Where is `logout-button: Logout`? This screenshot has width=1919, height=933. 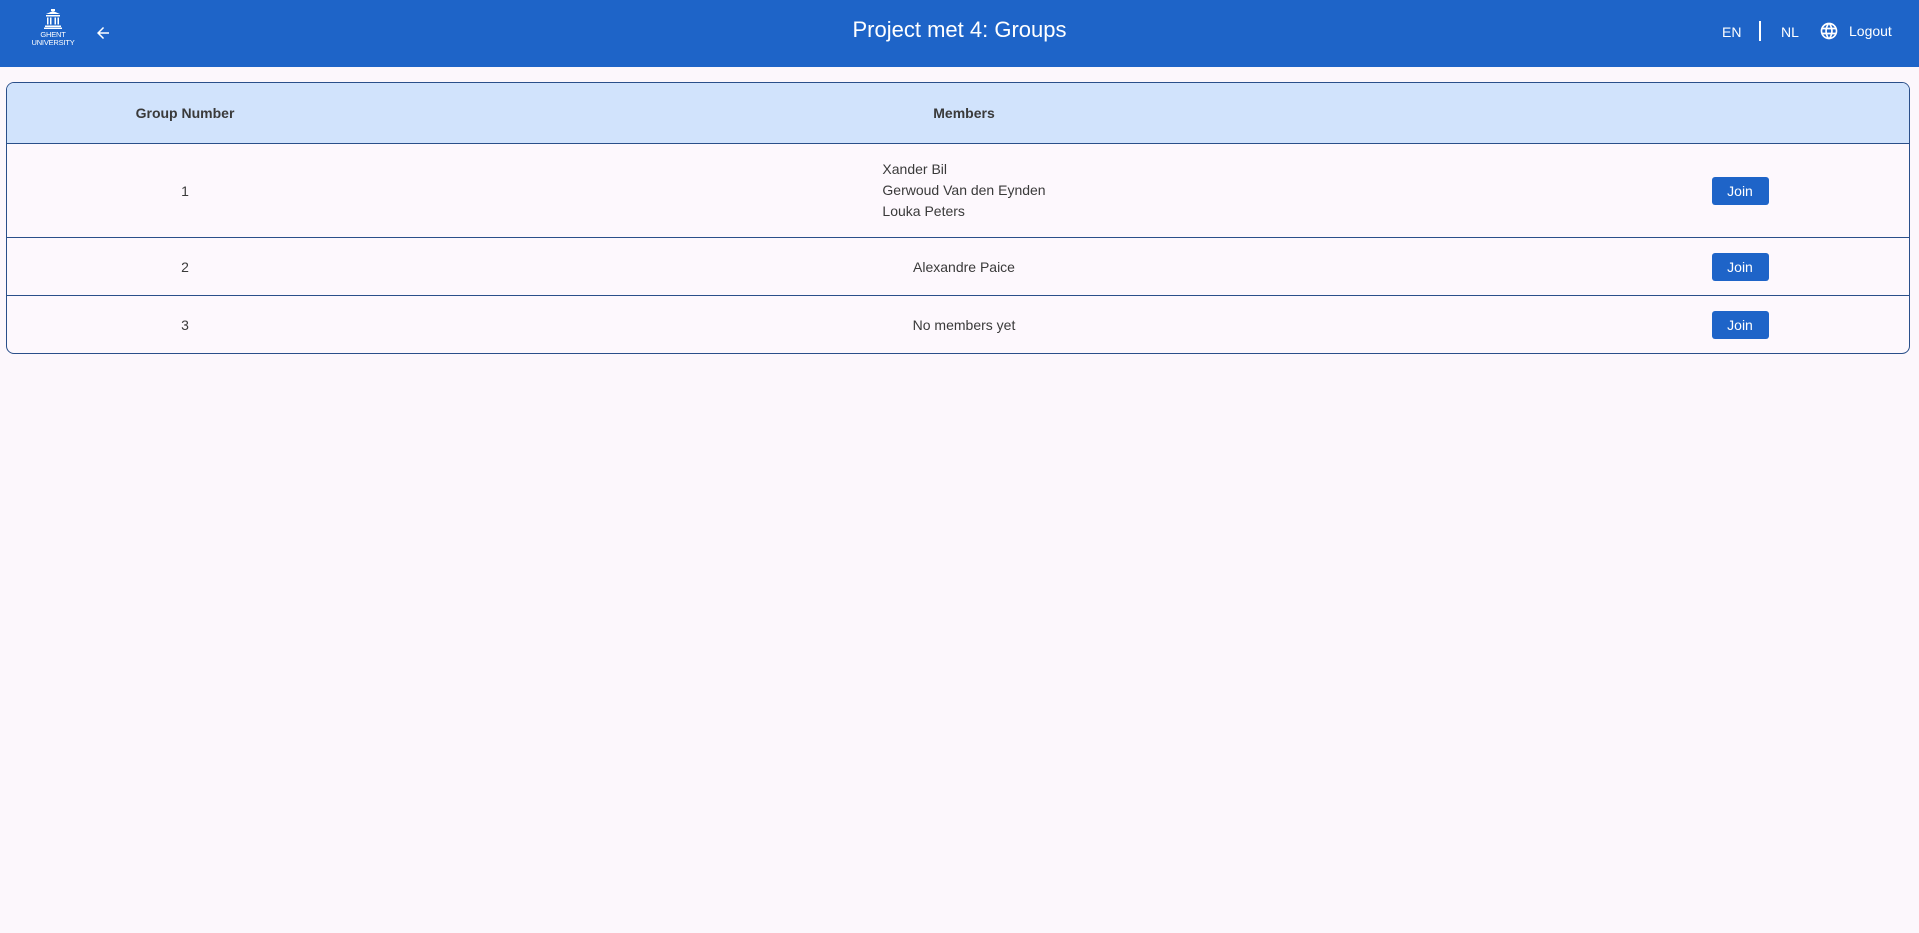 logout-button: Logout is located at coordinates (1855, 31).